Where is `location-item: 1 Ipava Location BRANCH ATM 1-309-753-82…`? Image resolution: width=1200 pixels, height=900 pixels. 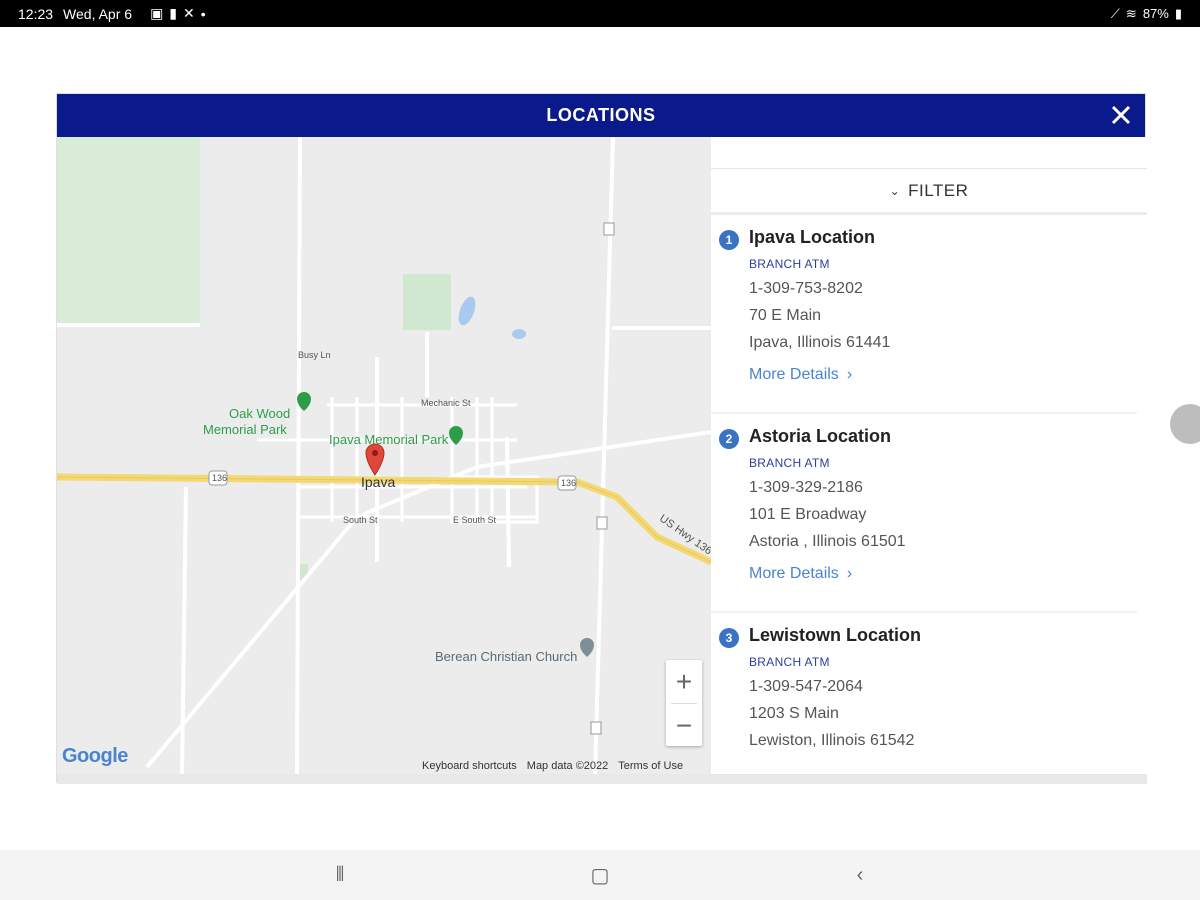
location-item: 1 Ipava Location BRANCH ATM 1-309-753-82… is located at coordinates (924, 314).